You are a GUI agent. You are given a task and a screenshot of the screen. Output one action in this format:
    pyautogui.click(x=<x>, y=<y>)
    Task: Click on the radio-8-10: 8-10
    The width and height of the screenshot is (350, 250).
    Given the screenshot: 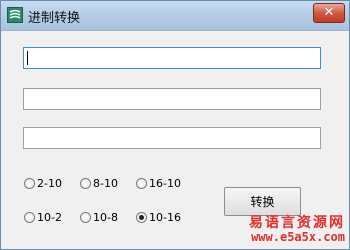 What is the action you would take?
    pyautogui.click(x=99, y=183)
    